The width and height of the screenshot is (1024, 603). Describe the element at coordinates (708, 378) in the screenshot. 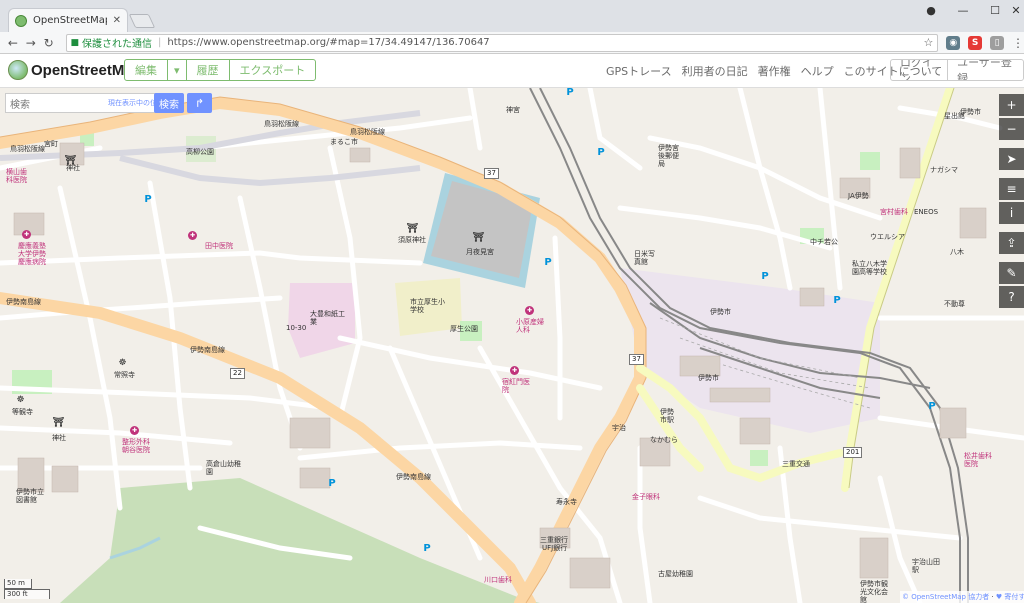

I see `label-ise-city: 伊勢市` at that location.